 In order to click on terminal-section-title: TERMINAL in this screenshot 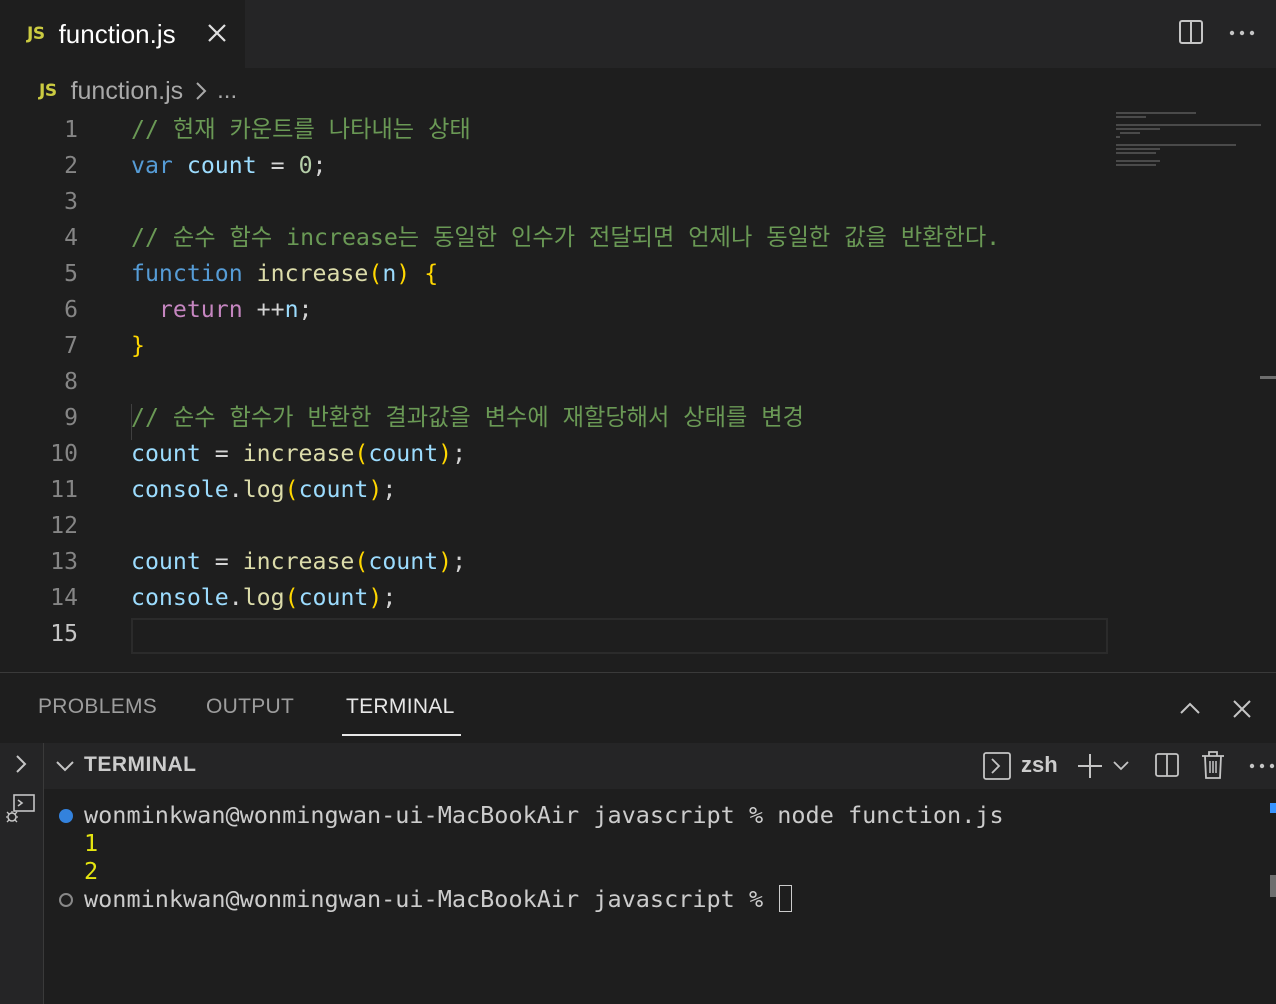, I will do `click(140, 764)`.